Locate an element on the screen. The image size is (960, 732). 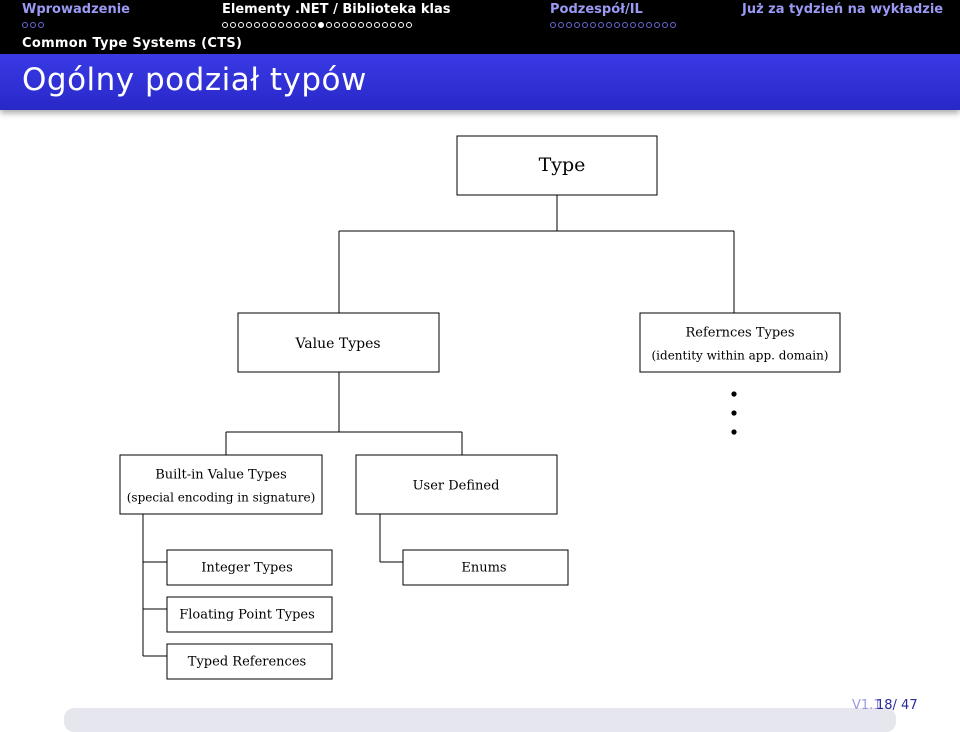
node-type: Type is located at coordinates (557, 165).